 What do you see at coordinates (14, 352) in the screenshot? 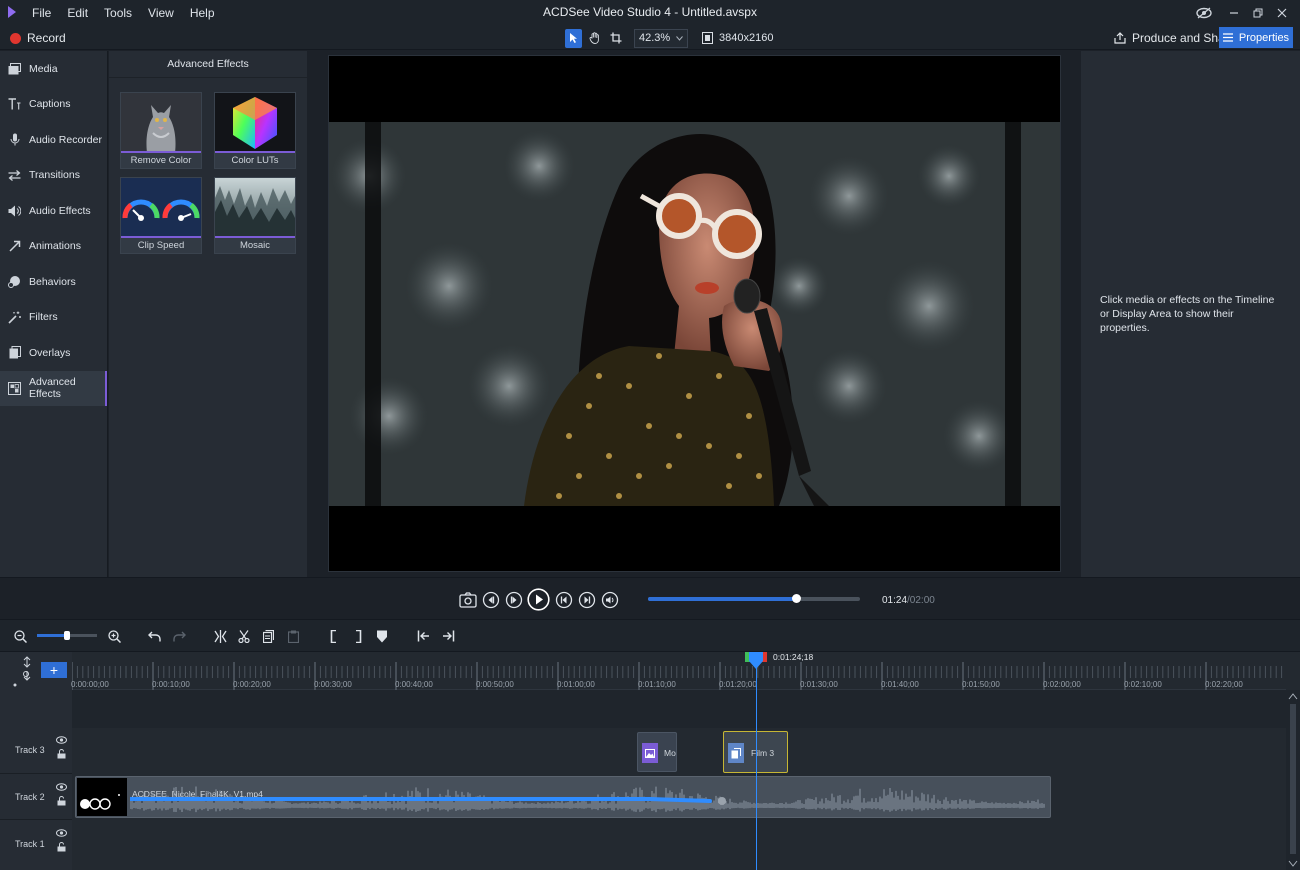
I see `overlays-icon` at bounding box center [14, 352].